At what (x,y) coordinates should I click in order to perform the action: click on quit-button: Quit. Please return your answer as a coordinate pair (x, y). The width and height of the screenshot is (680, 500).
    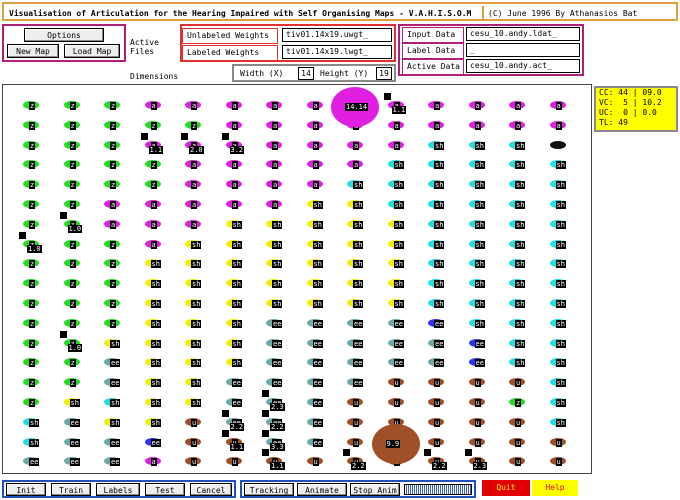
    Looking at the image, I should click on (506, 488).